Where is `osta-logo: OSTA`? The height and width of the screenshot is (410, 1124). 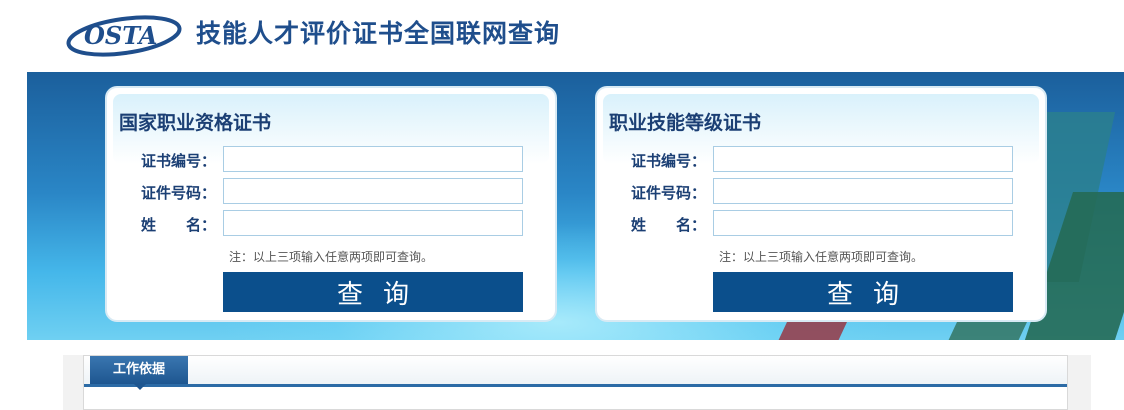
osta-logo: OSTA is located at coordinates (126, 34).